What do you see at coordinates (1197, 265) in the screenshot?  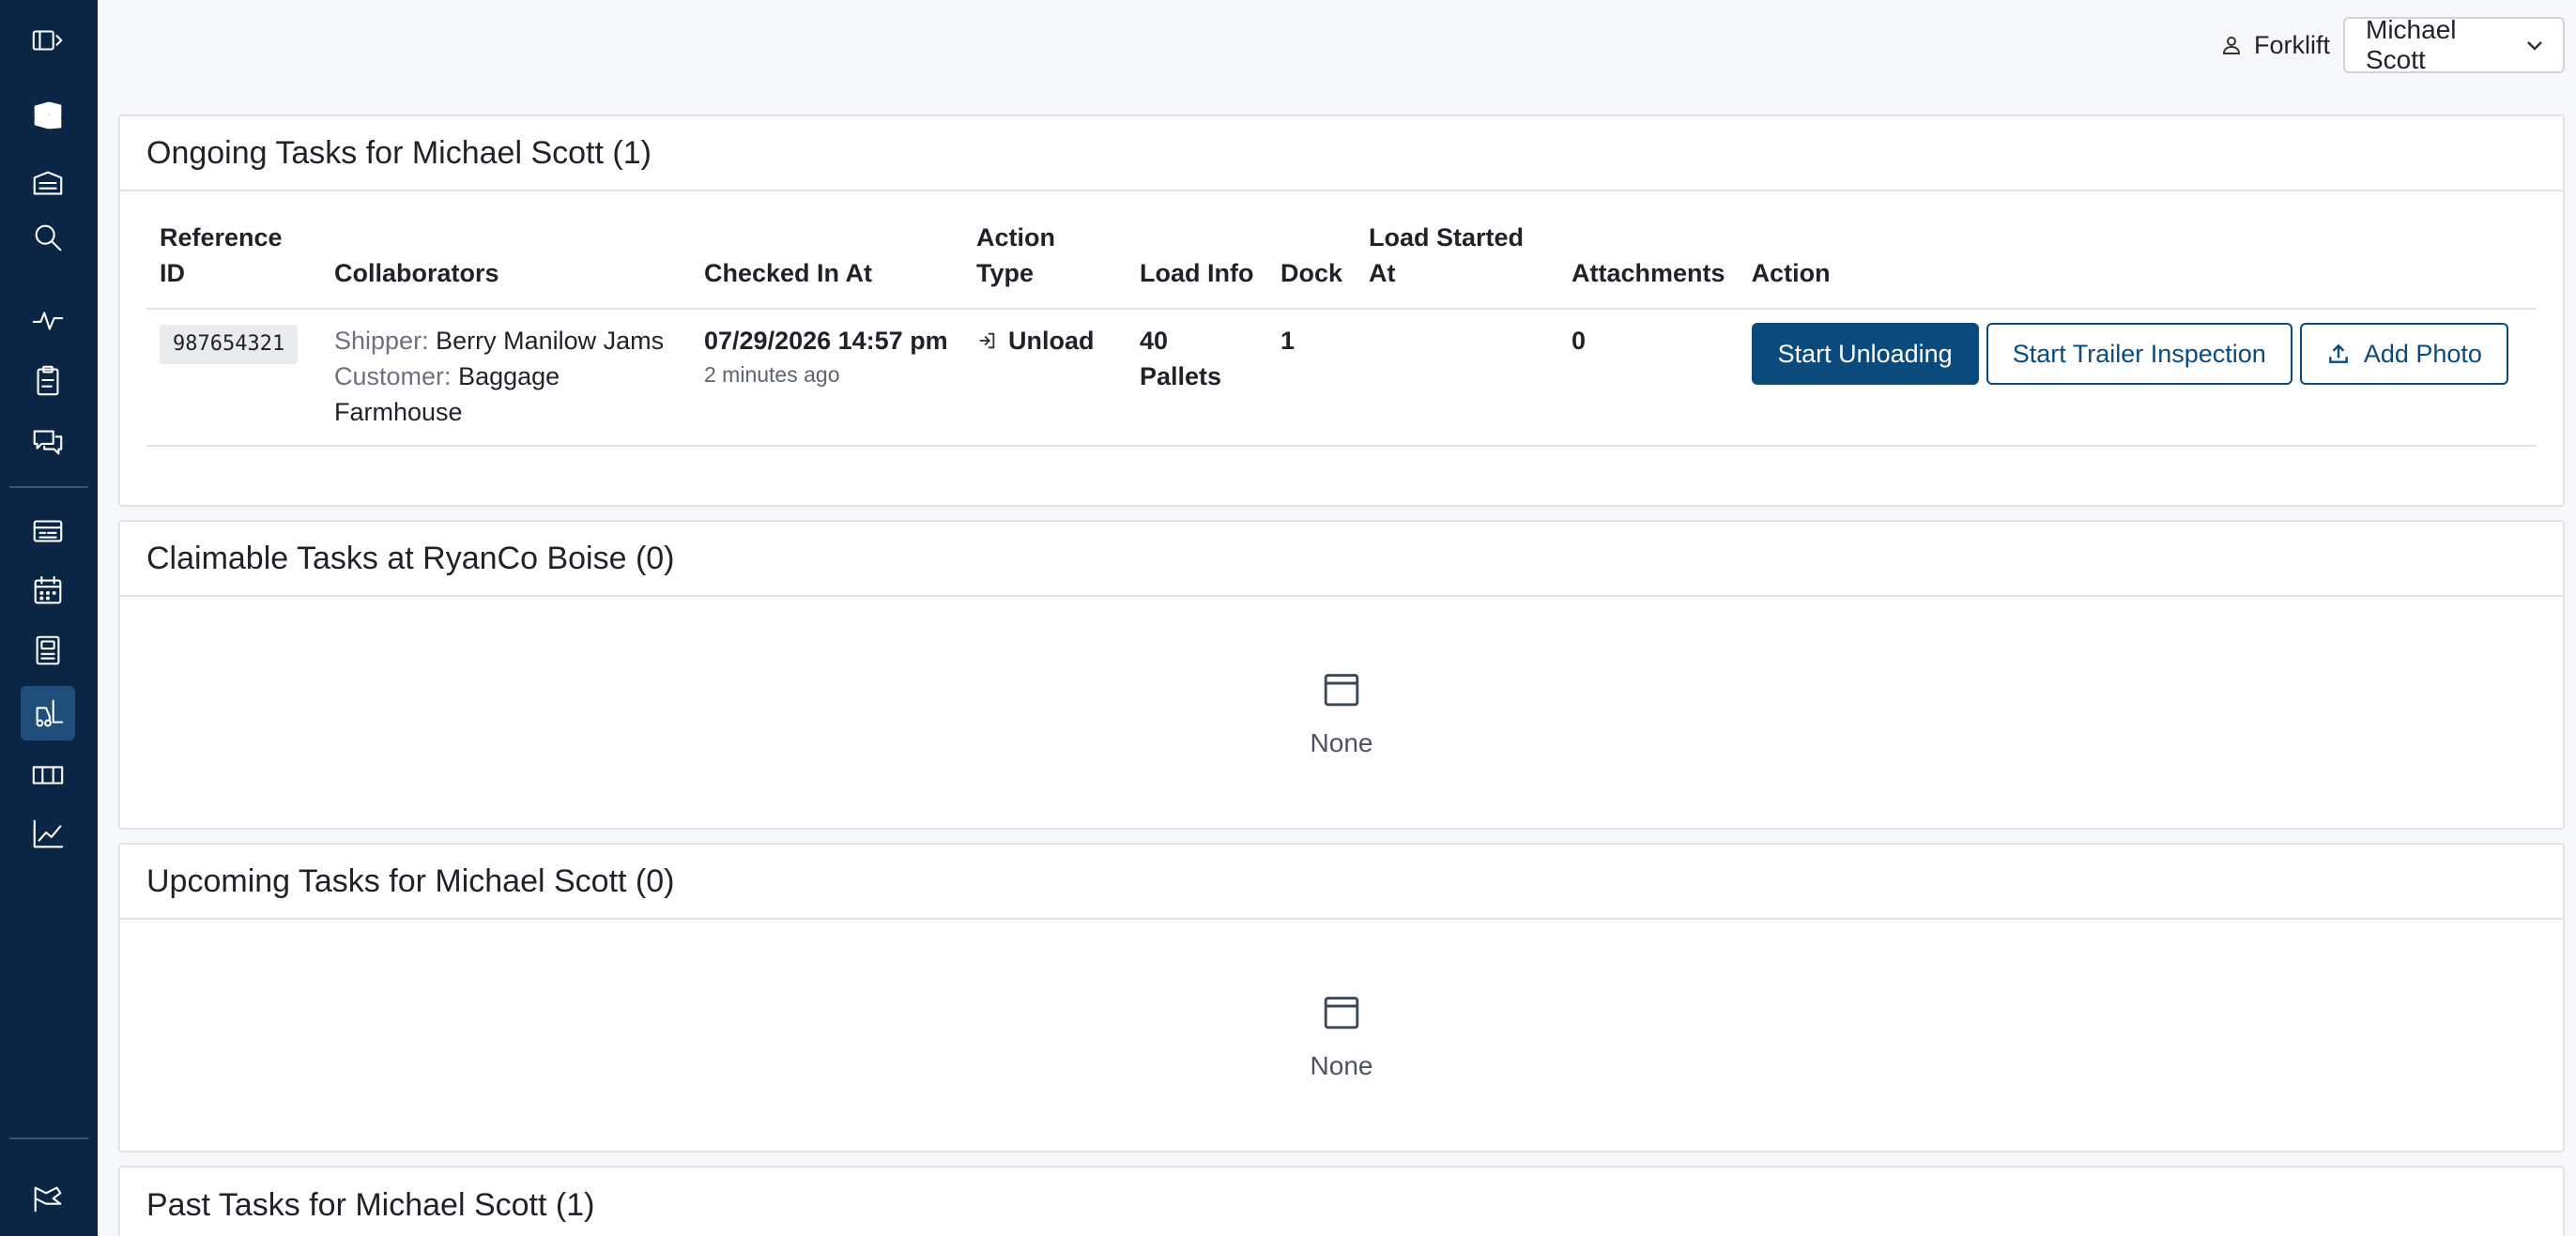 I see `col-load-info: Load Info` at bounding box center [1197, 265].